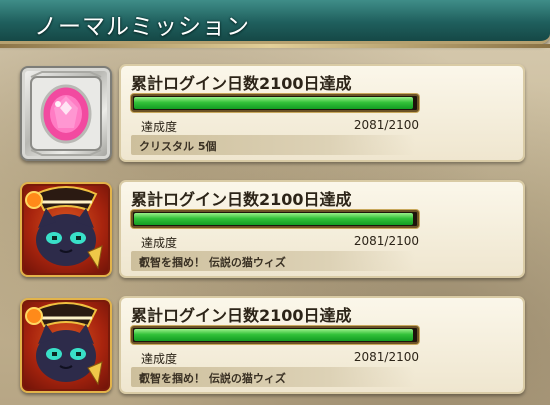 The height and width of the screenshot is (405, 550). Describe the element at coordinates (275, 24) in the screenshot. I see `header-bar: ノーマルミッション` at that location.